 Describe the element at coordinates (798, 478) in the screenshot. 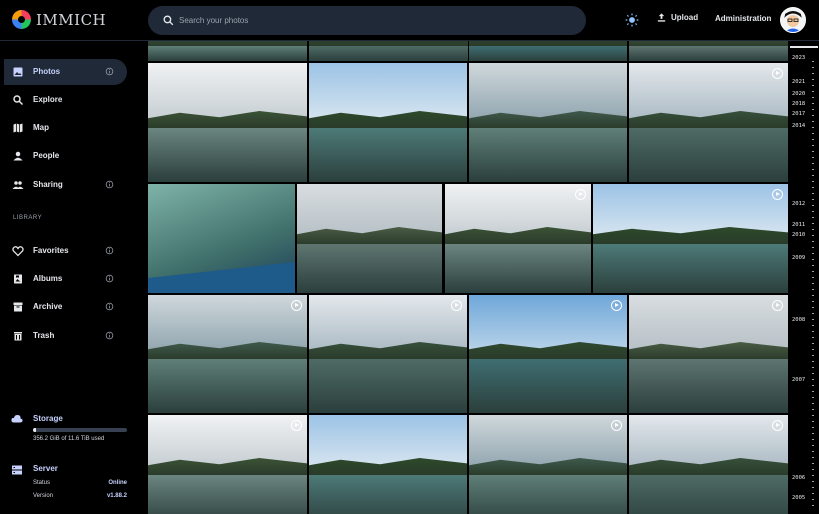

I see `timeline-year: 2006` at that location.